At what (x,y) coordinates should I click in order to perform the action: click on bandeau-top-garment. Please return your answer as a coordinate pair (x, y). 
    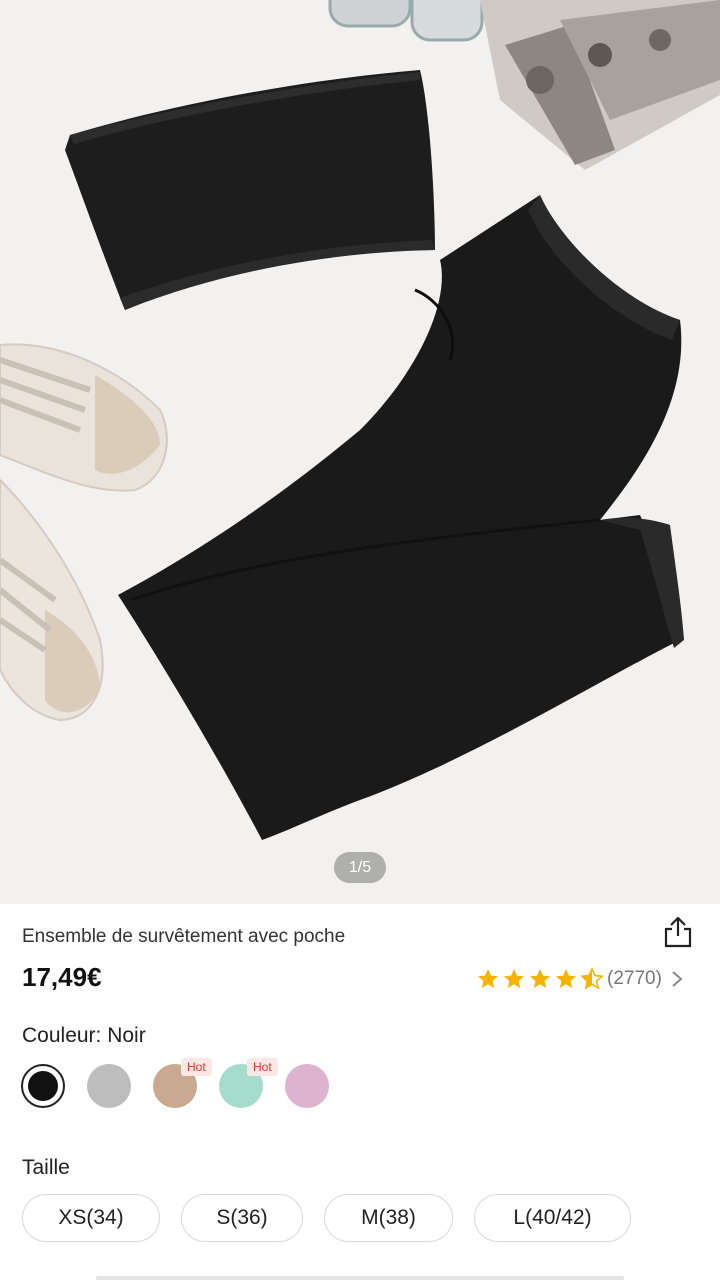
    Looking at the image, I should click on (250, 190).